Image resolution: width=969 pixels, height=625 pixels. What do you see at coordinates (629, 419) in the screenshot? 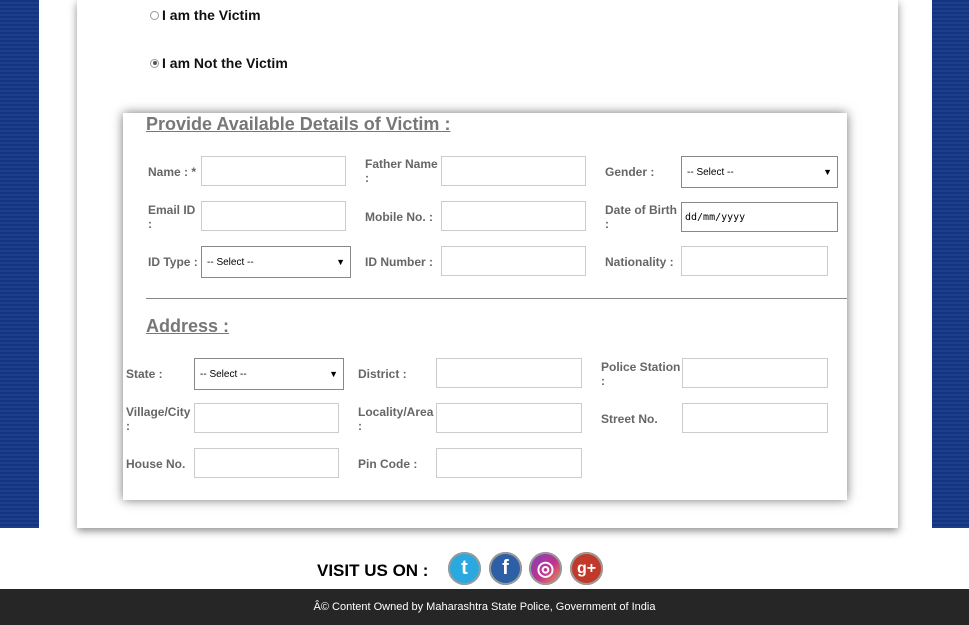
I see `street-label: Street No.` at bounding box center [629, 419].